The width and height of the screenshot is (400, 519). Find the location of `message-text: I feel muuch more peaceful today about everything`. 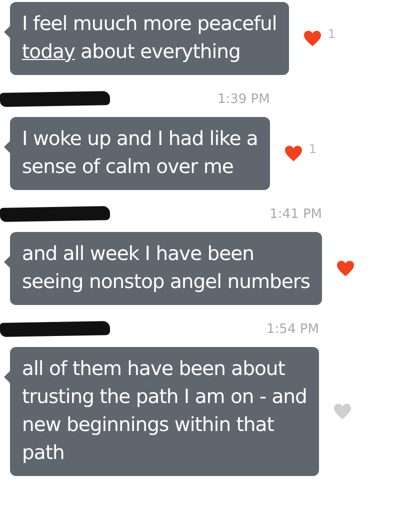

message-text: I feel muuch more peaceful today about everything is located at coordinates (149, 38).